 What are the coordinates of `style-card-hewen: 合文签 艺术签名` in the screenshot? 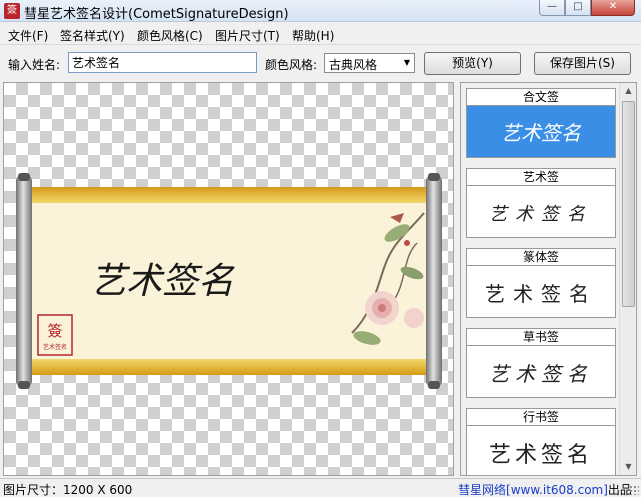 It's located at (541, 123).